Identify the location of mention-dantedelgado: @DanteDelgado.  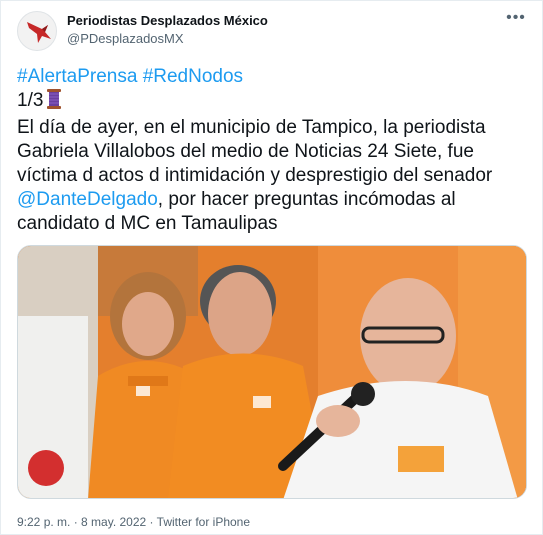
(87, 199).